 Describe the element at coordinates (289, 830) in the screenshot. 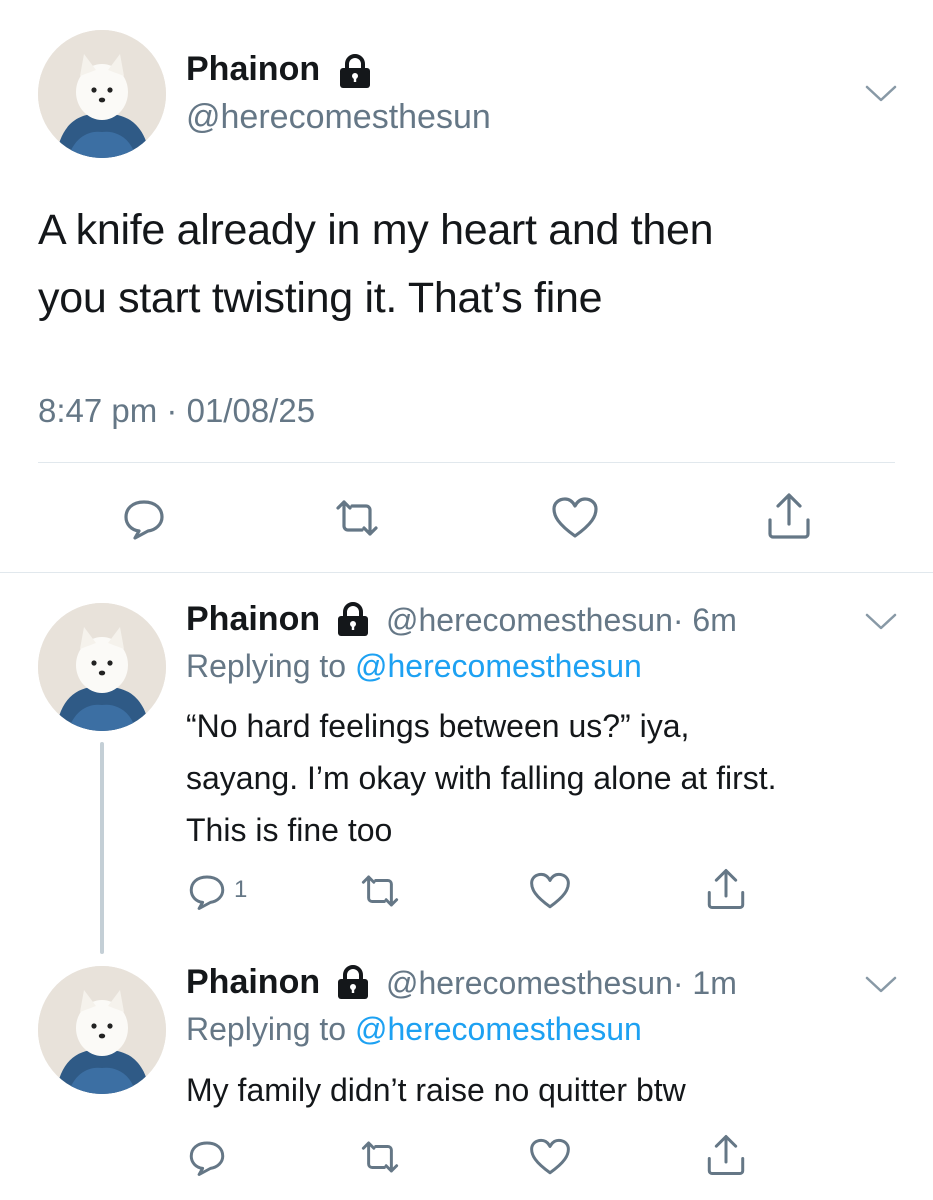

I see `tweet-text-line: This is fine too` at that location.